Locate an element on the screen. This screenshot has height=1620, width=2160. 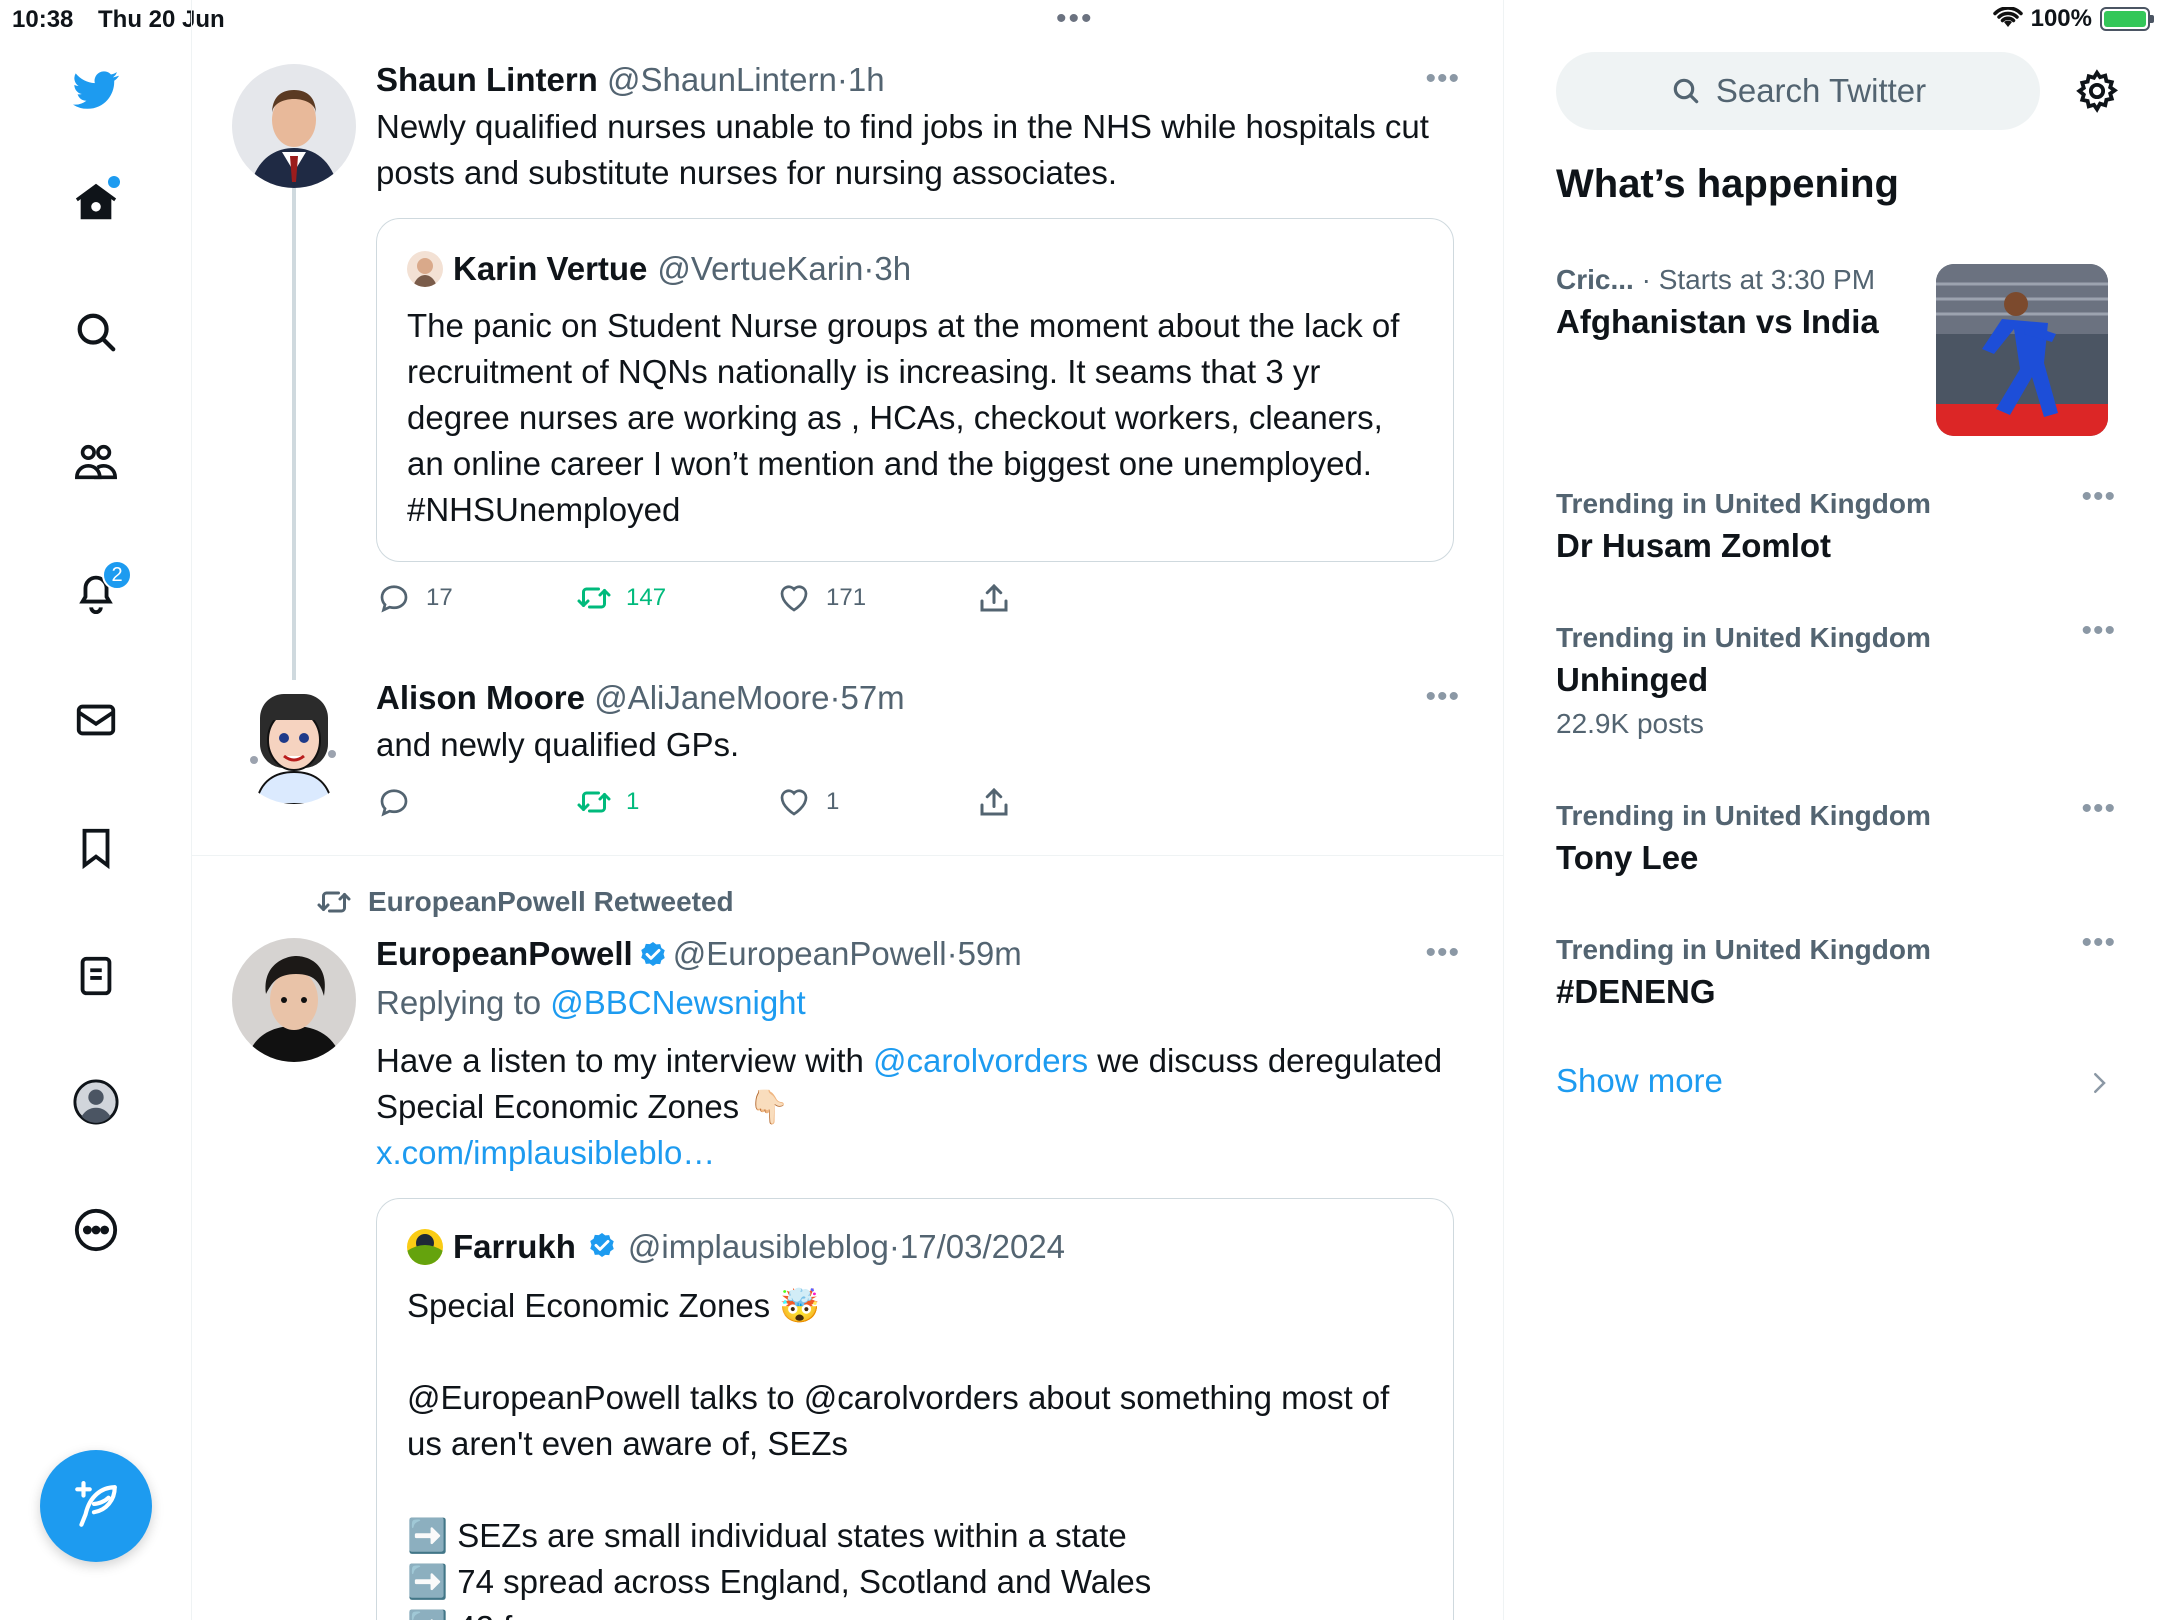
tweet-header: EuropeanPowell @EuropeanPowell·59m is located at coordinates (916, 954).